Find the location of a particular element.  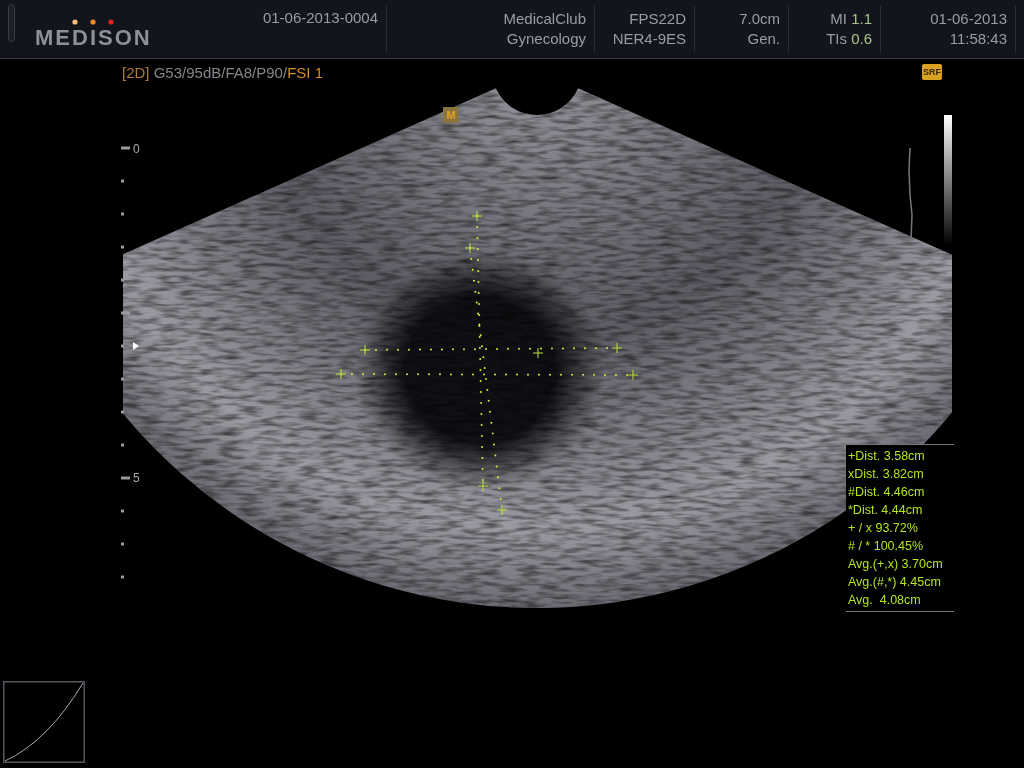

imaging-settings: G53/95dB/FA8/P90/ is located at coordinates (220, 73).